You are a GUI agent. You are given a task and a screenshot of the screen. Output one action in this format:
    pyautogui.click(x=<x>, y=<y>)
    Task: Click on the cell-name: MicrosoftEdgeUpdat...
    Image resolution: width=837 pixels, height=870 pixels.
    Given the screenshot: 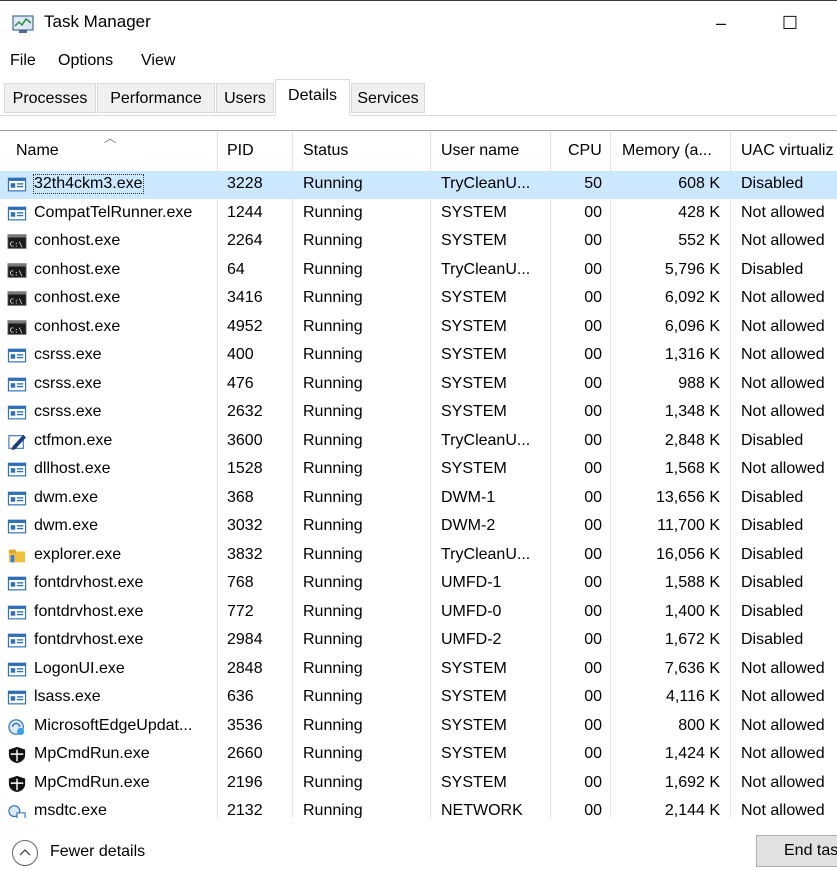 What is the action you would take?
    pyautogui.click(x=113, y=725)
    